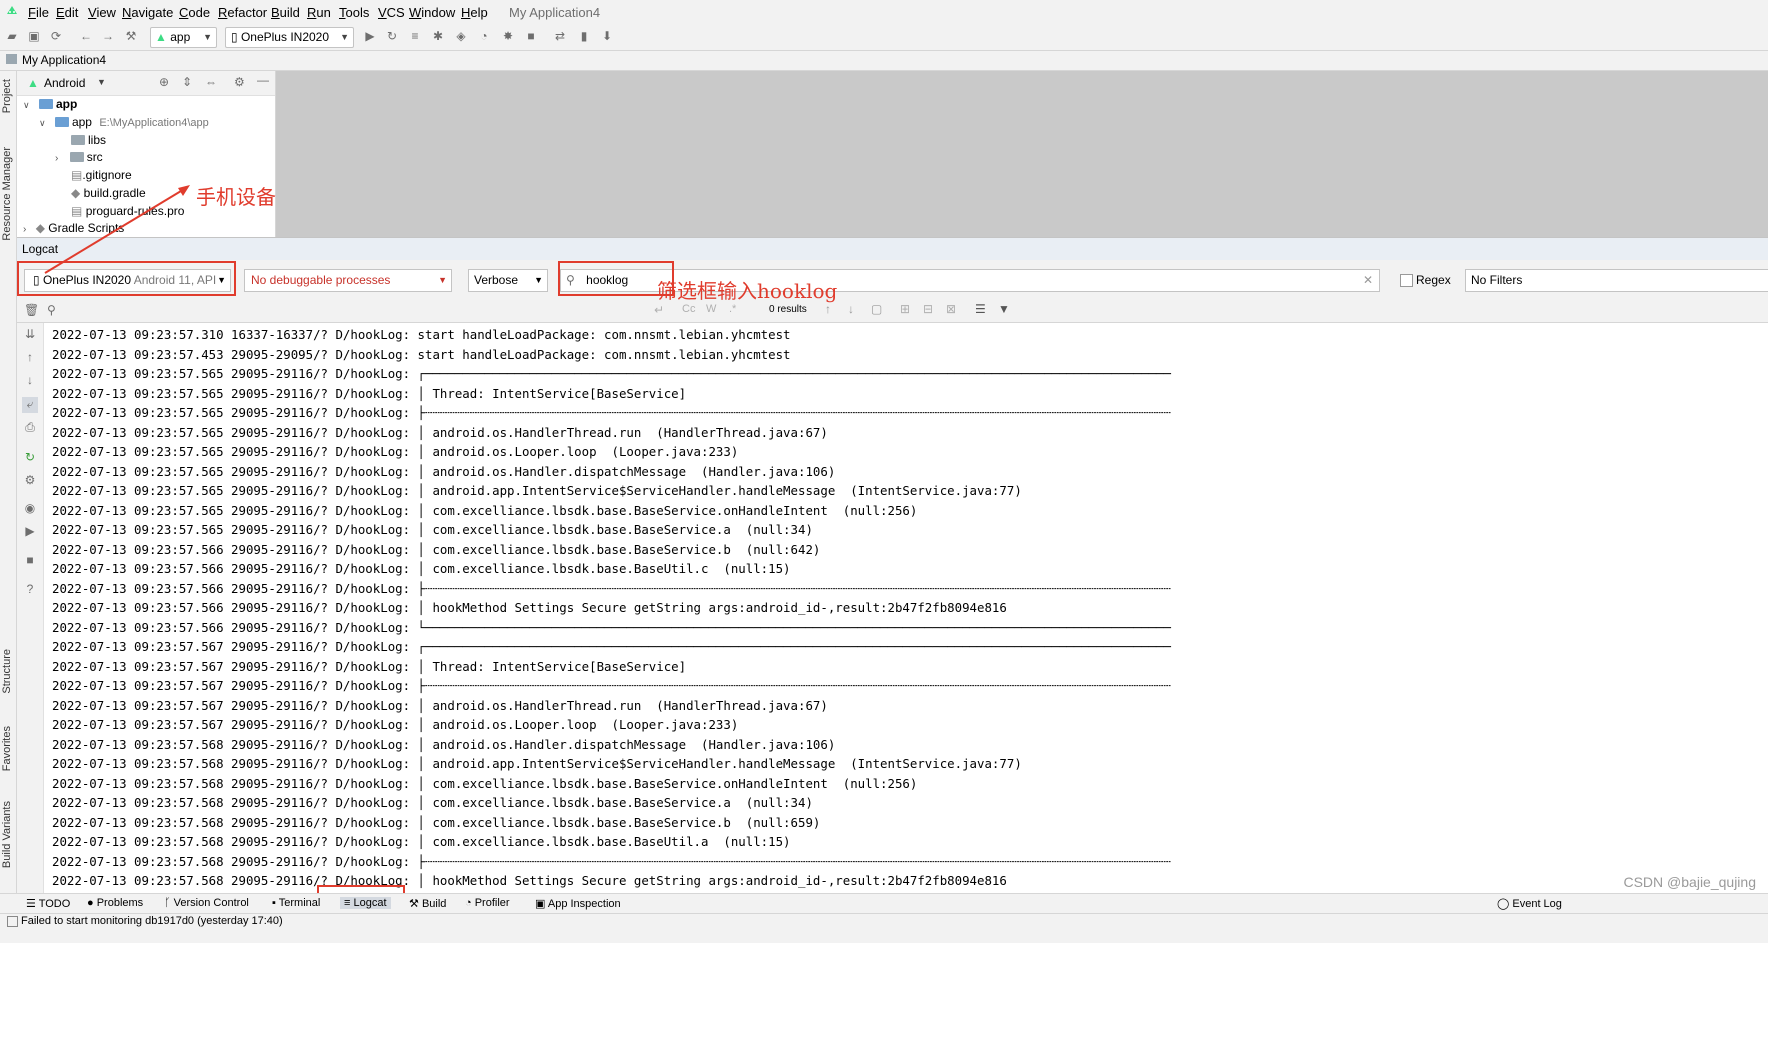 The height and width of the screenshot is (1042, 1768). I want to click on breadcrumb: My Application4, so click(64, 60).